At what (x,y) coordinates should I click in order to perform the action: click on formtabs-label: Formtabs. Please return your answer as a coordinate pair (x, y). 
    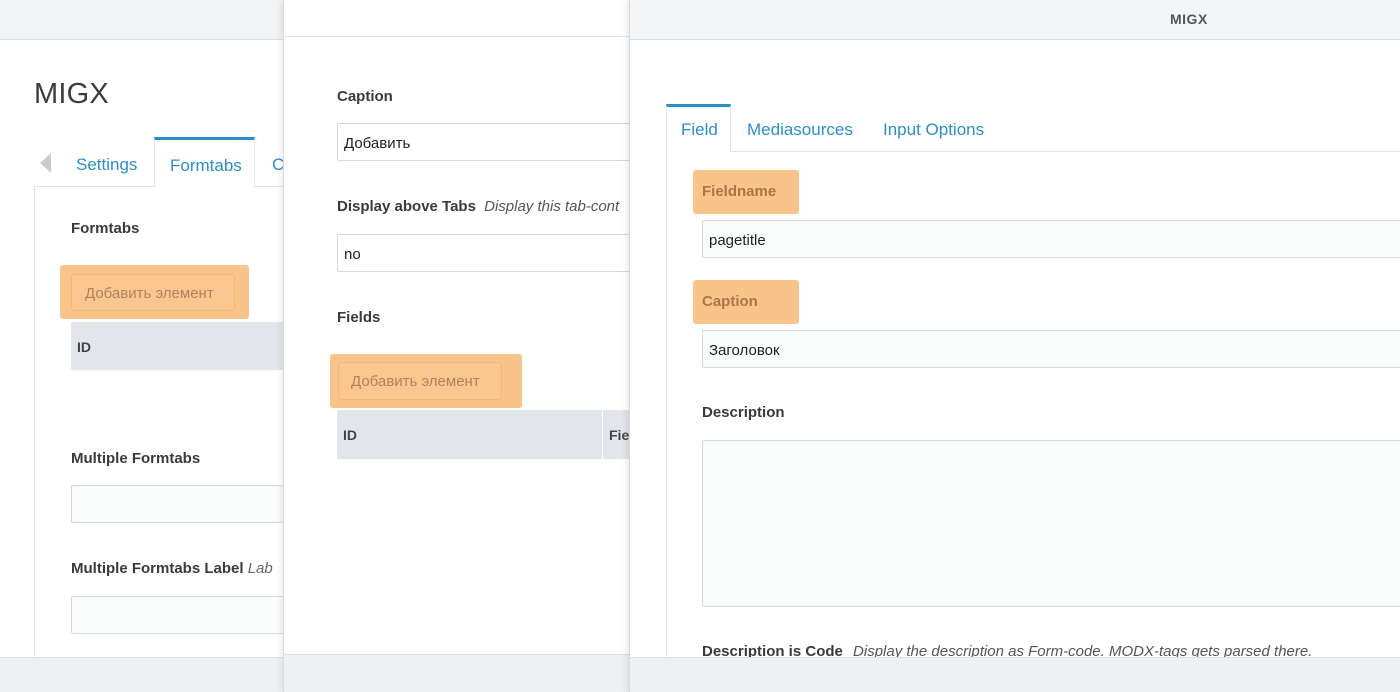
    Looking at the image, I should click on (105, 228).